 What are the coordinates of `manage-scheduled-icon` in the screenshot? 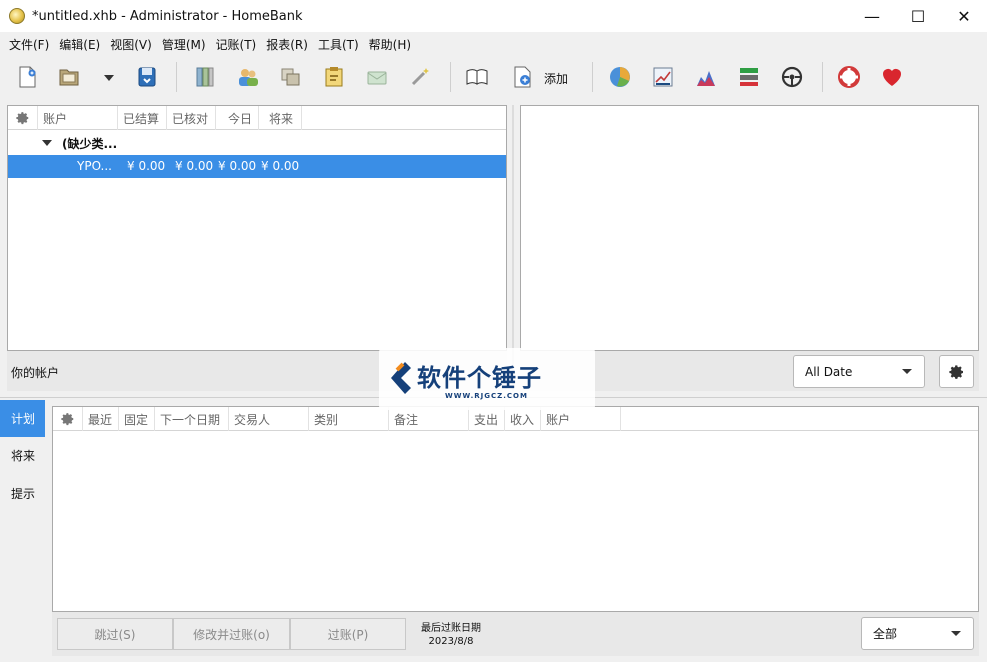 It's located at (334, 77).